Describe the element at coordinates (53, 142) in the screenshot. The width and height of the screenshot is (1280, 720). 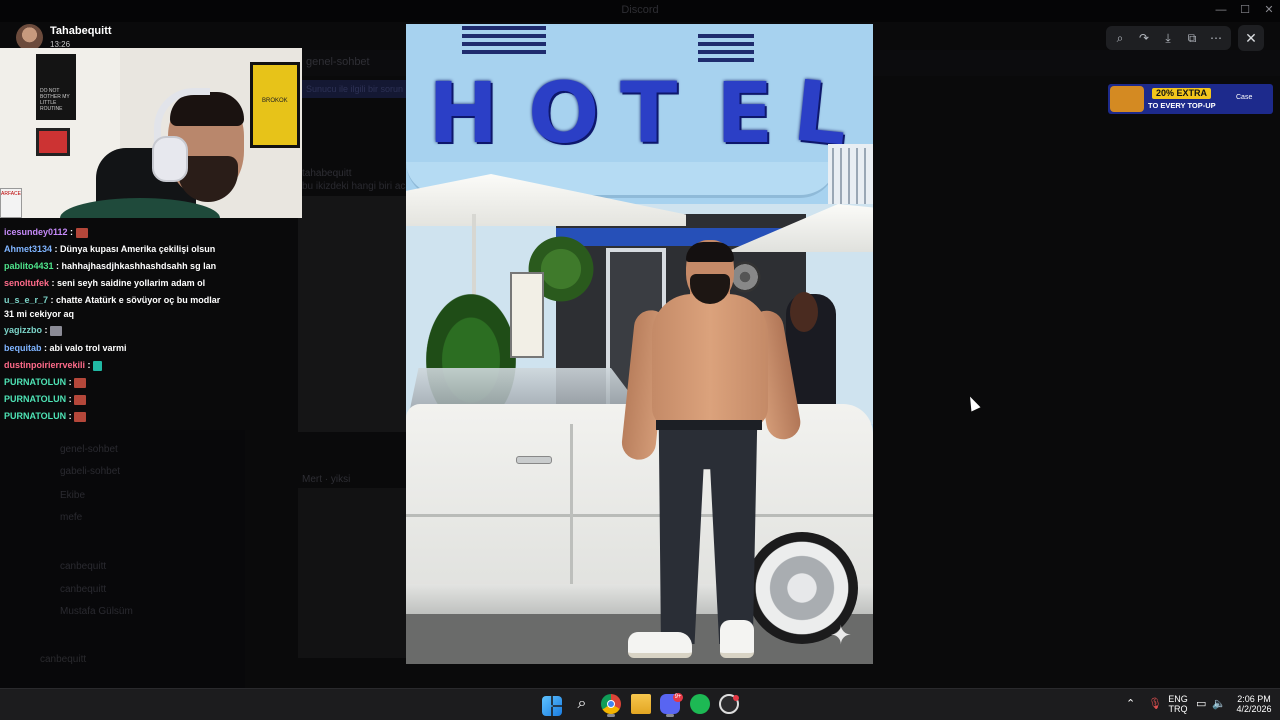
I see `webcam-monitor` at that location.